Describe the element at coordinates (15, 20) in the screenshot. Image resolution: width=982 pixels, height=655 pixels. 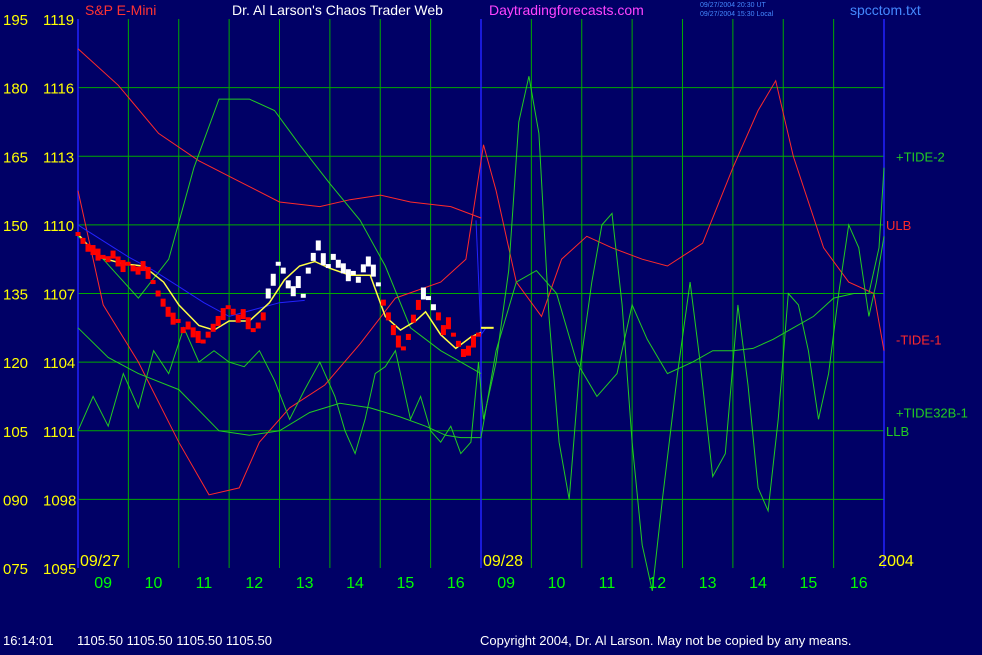
I see `y-tick-label-outer: 195` at that location.